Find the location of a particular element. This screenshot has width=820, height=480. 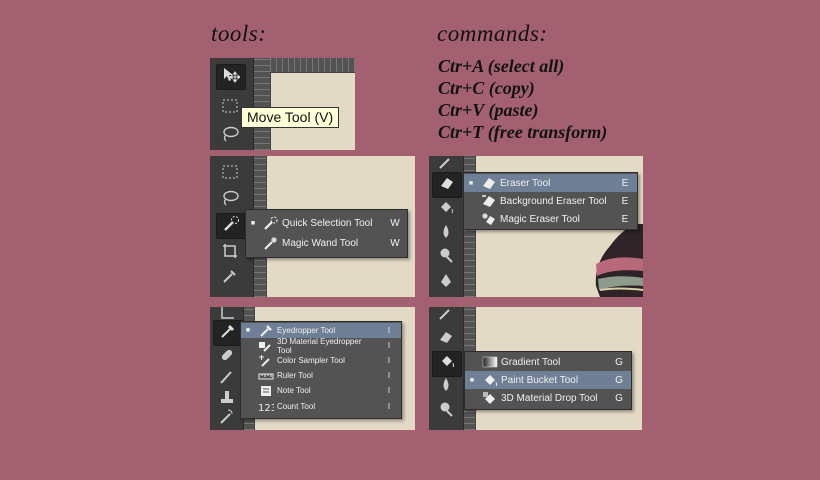

menu-item-label: 3D Material Eyedropper Tool is located at coordinates (319, 345).